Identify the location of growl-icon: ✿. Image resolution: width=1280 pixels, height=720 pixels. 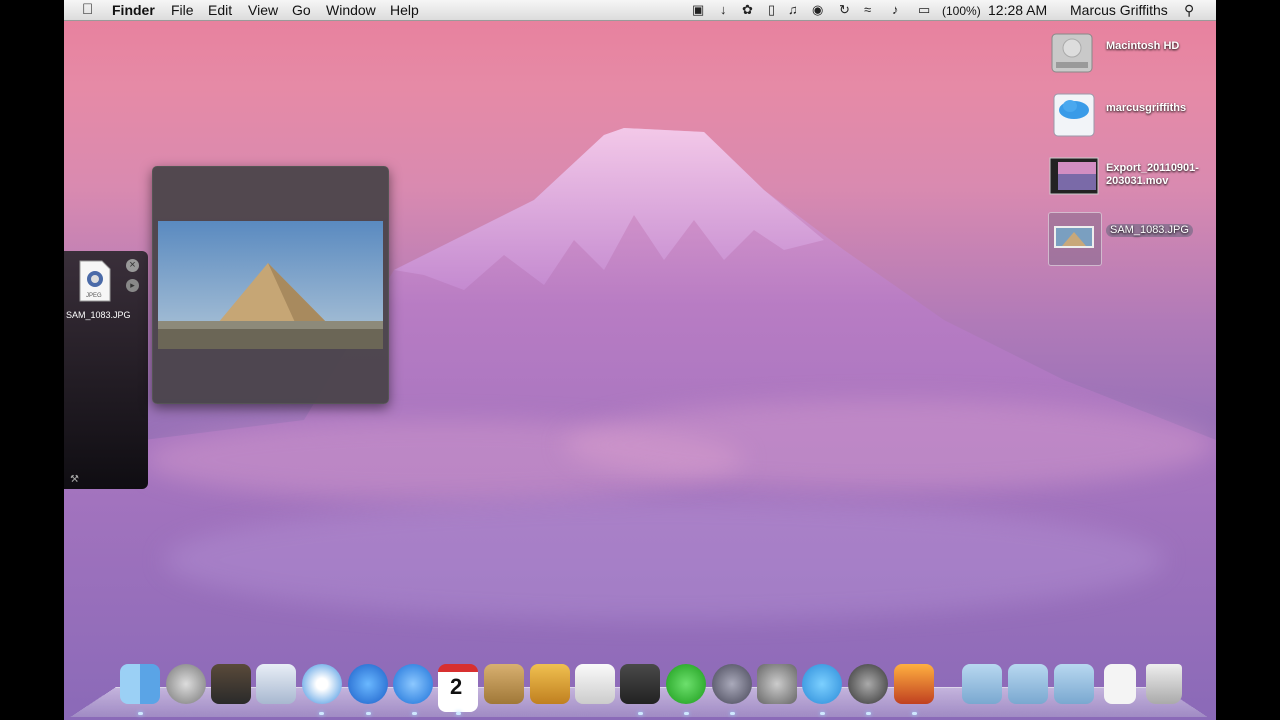
(747, 10).